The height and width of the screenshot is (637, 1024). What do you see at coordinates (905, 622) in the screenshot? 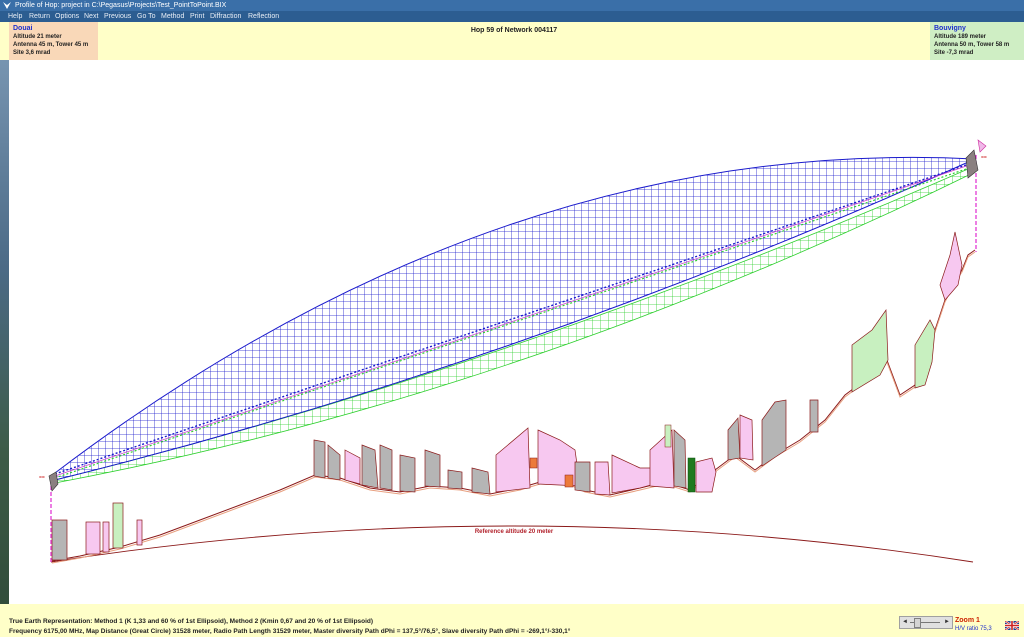
I see `zoom-left-arrow-icon: ◄` at bounding box center [905, 622].